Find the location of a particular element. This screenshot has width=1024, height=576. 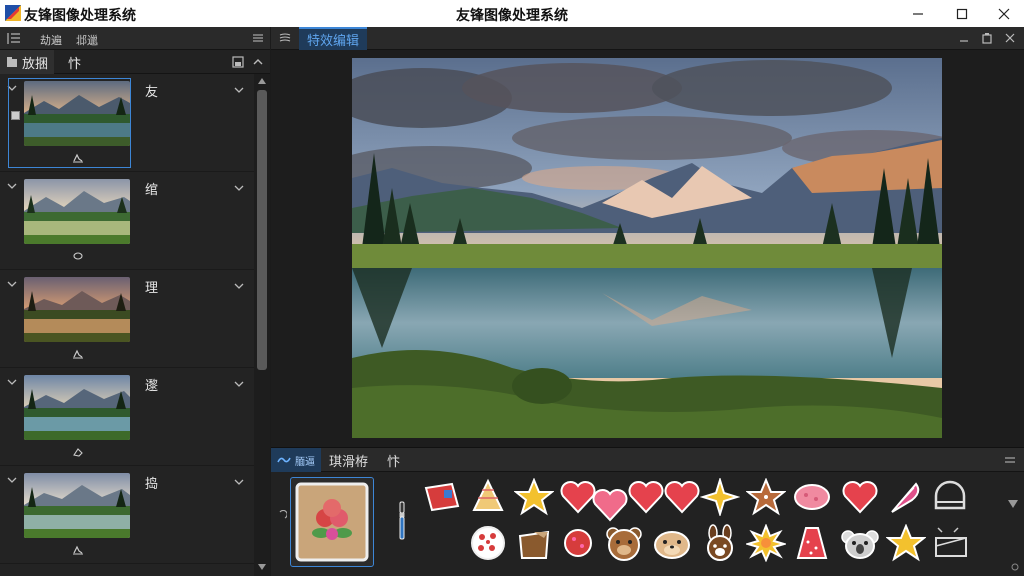

tab-left-2: 邶邋 is located at coordinates (87, 40).